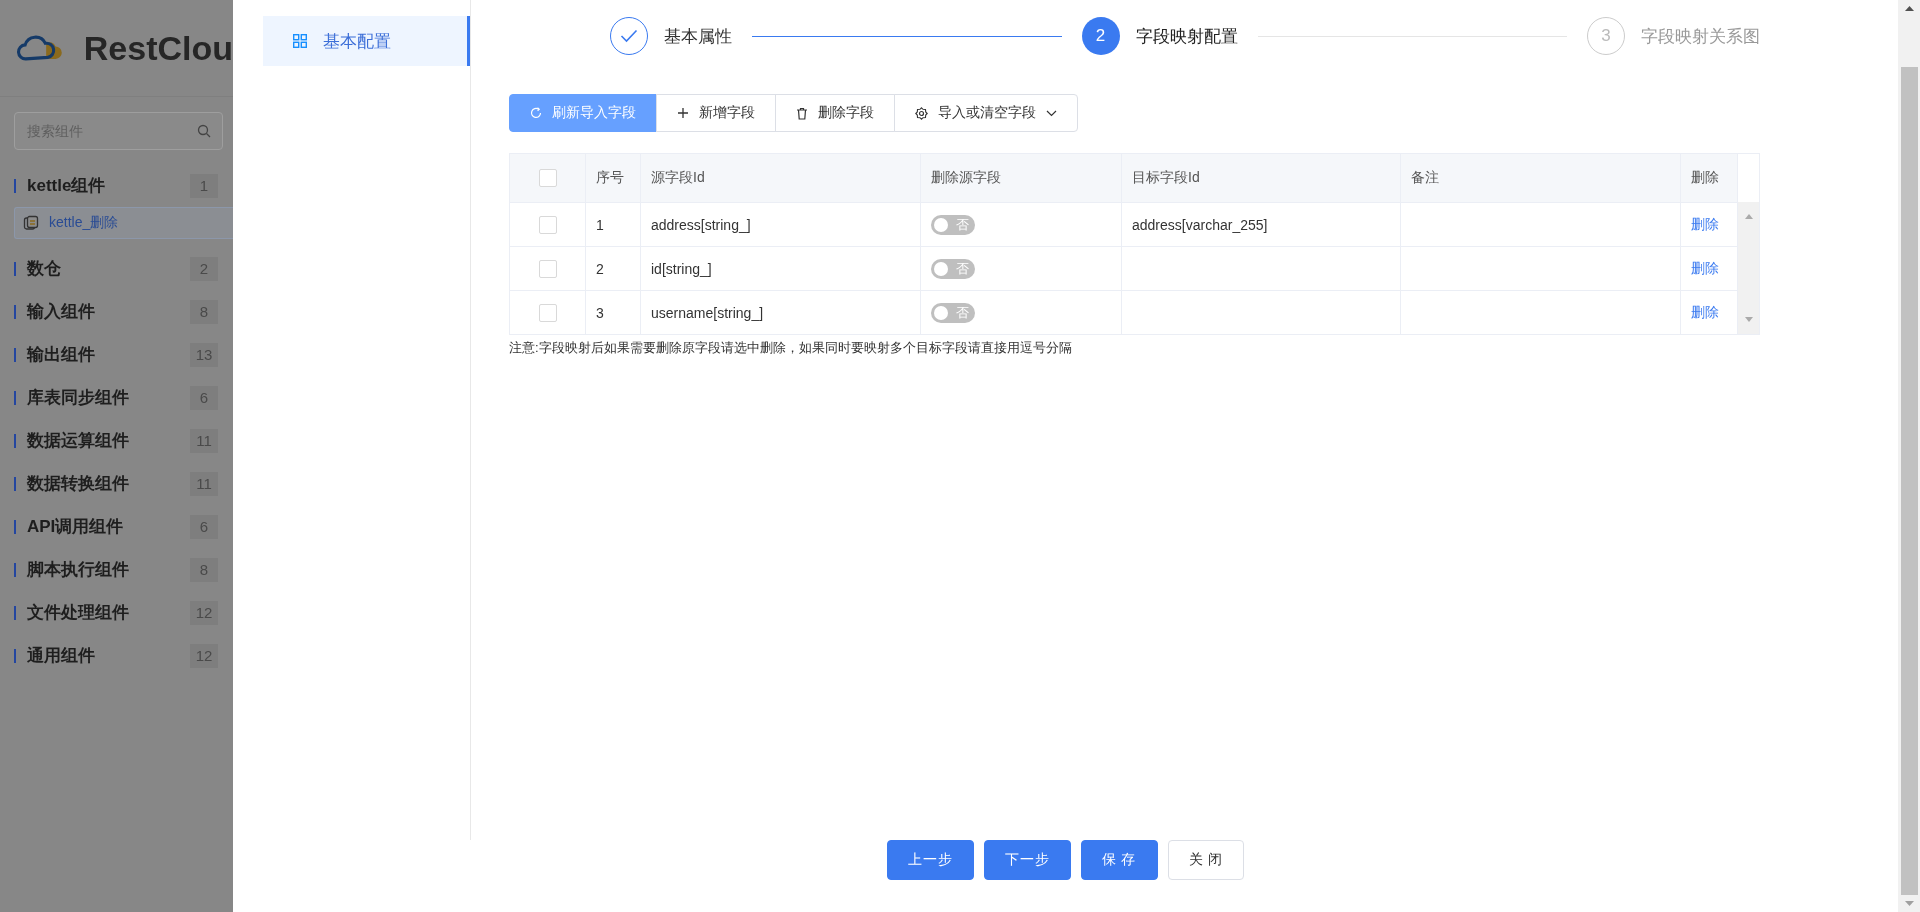  Describe the element at coordinates (600, 224) in the screenshot. I see `table-cell: 1` at that location.